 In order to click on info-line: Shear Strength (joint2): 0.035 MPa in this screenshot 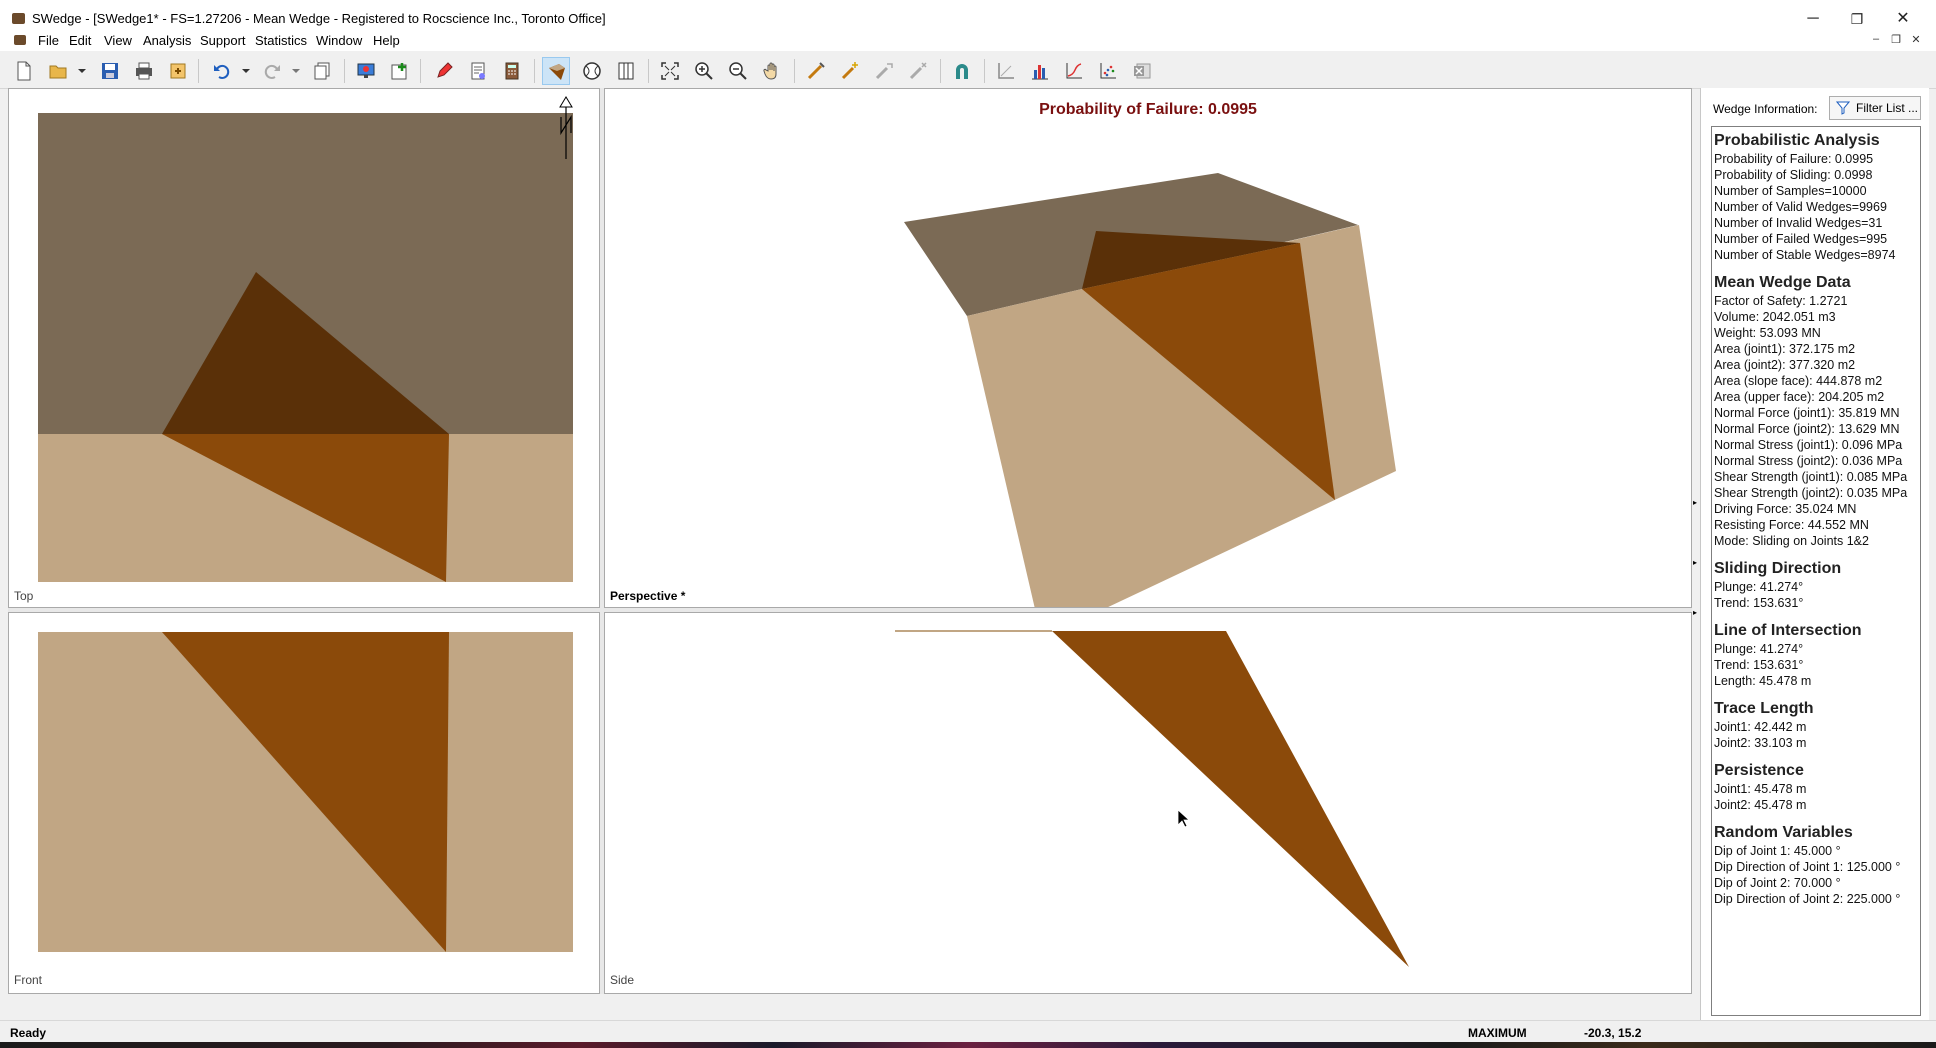, I will do `click(1811, 493)`.